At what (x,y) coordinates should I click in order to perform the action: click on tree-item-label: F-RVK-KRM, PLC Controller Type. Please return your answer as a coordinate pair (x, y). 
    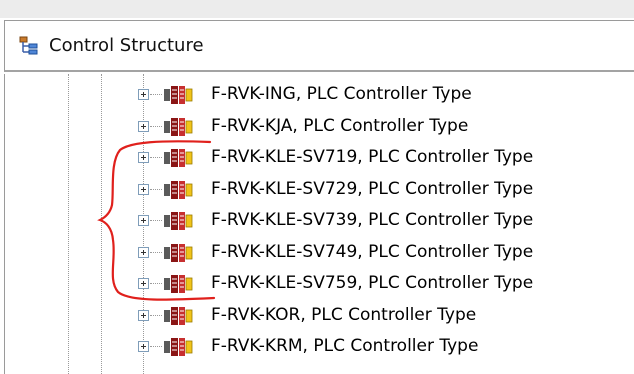
    Looking at the image, I should click on (344, 346).